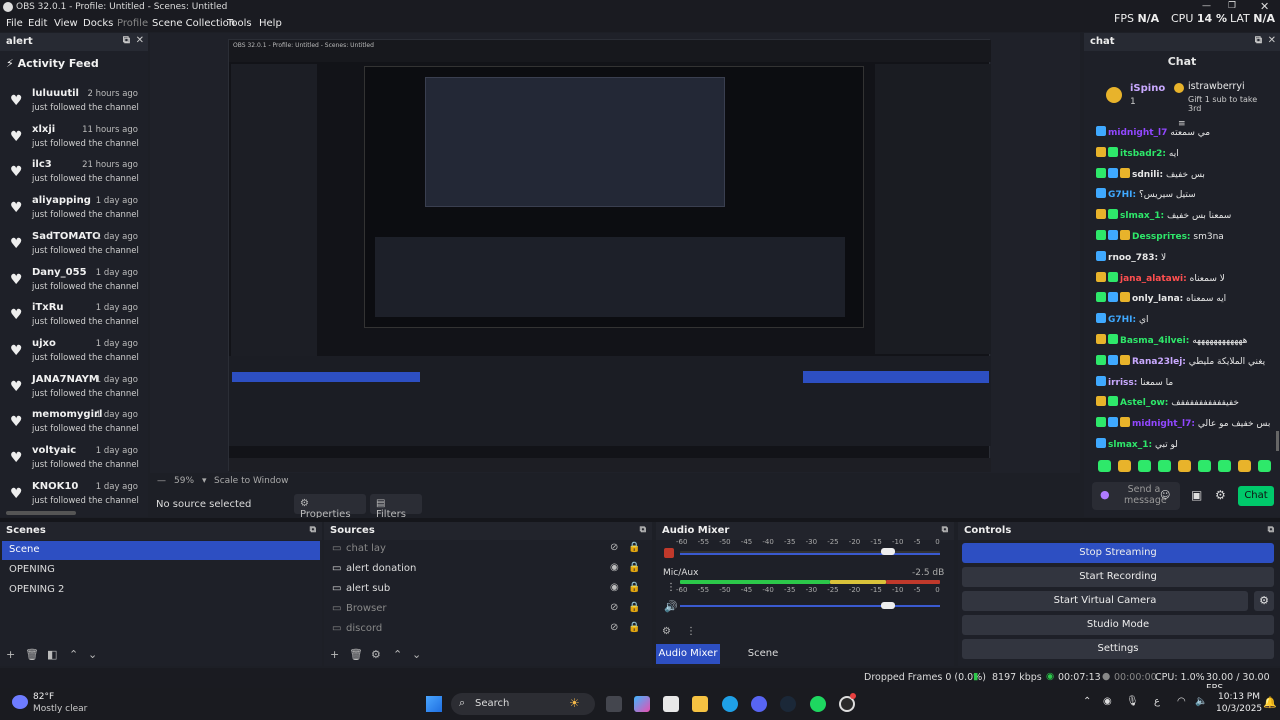 The height and width of the screenshot is (720, 1280). Describe the element at coordinates (270, 23) in the screenshot. I see `menu-help: Help` at that location.